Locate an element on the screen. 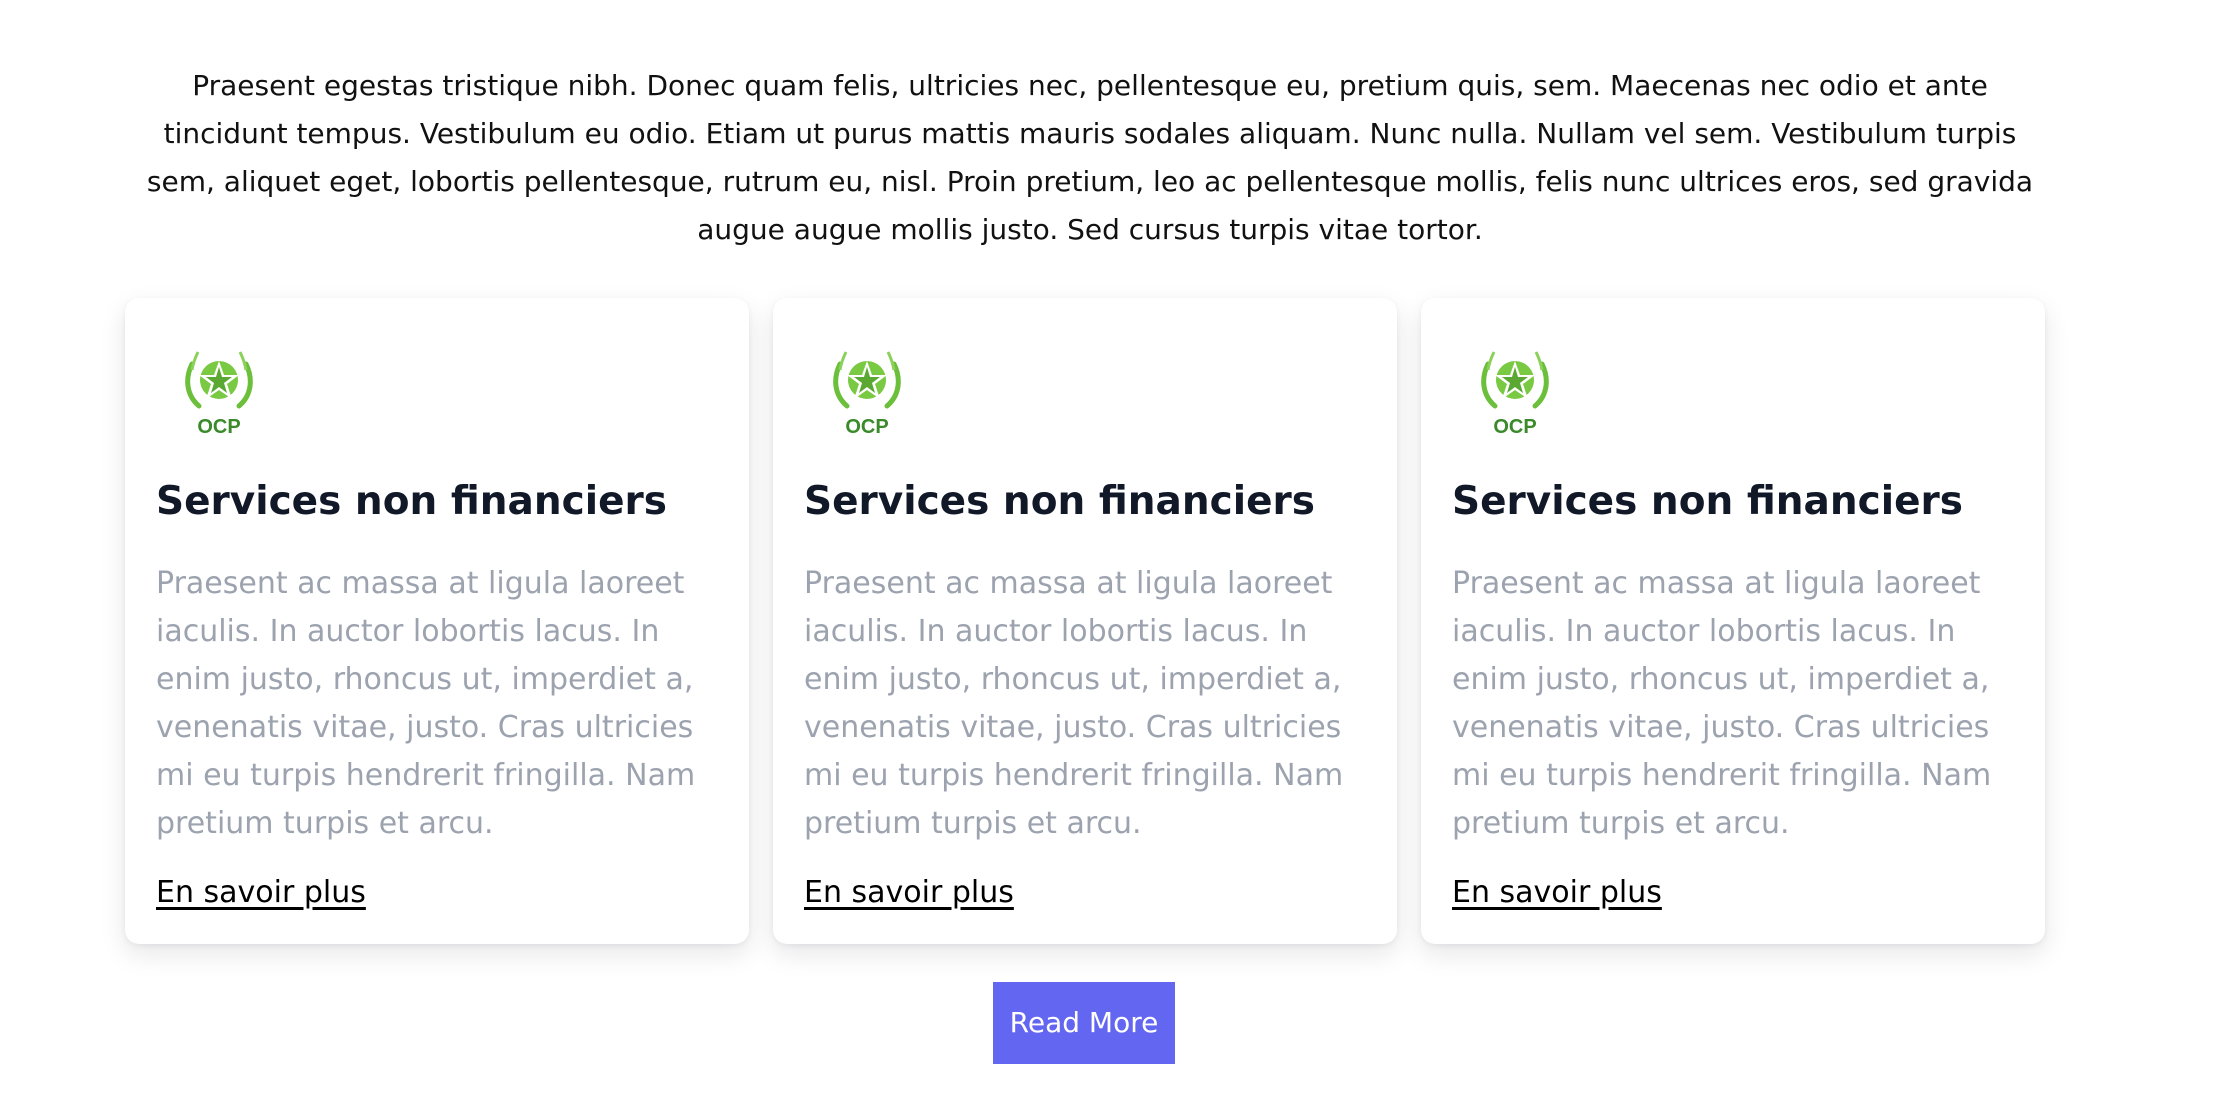 This screenshot has height=1116, width=2240. read-more-button: Read More is located at coordinates (1084, 1023).